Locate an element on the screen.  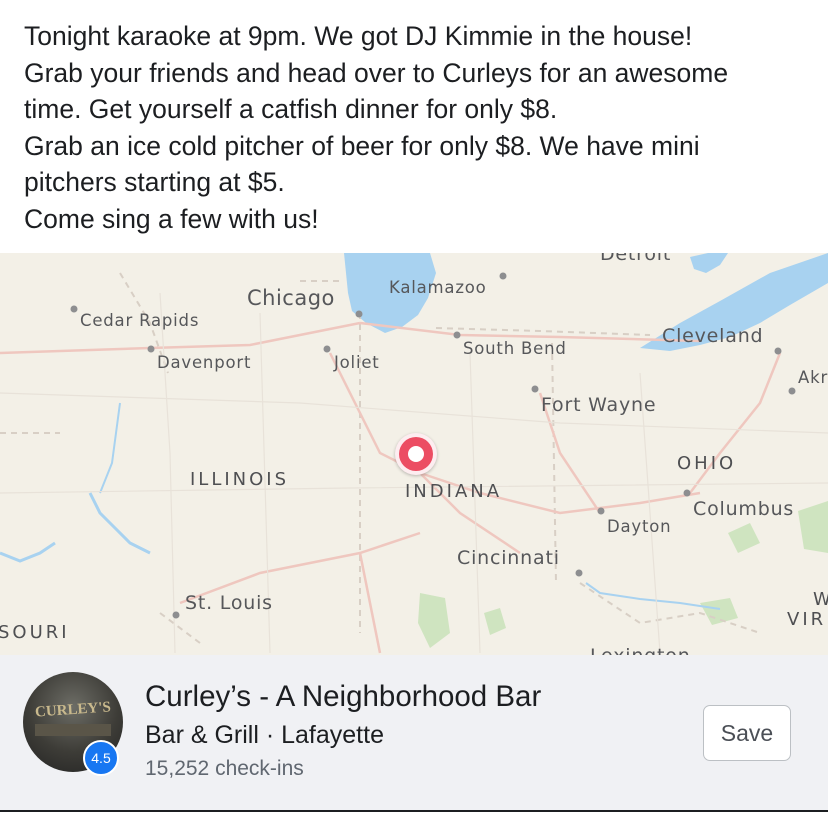
map-label-west-virginia: W is located at coordinates (820, 599).